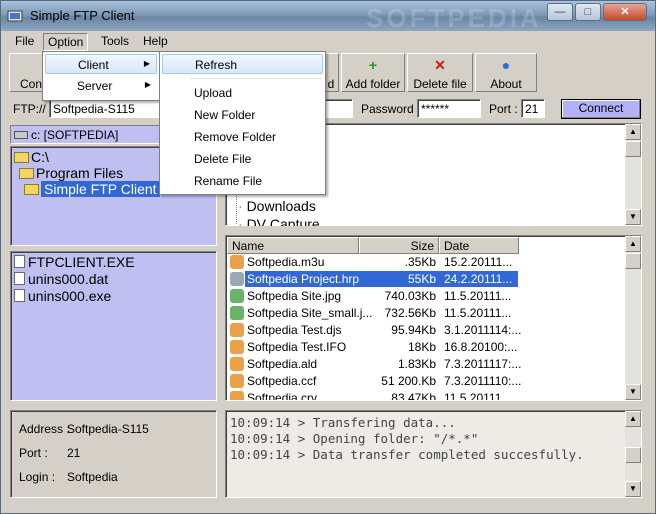 The image size is (656, 514). I want to click on delete-file-button: ✕ Delete file, so click(440, 72).